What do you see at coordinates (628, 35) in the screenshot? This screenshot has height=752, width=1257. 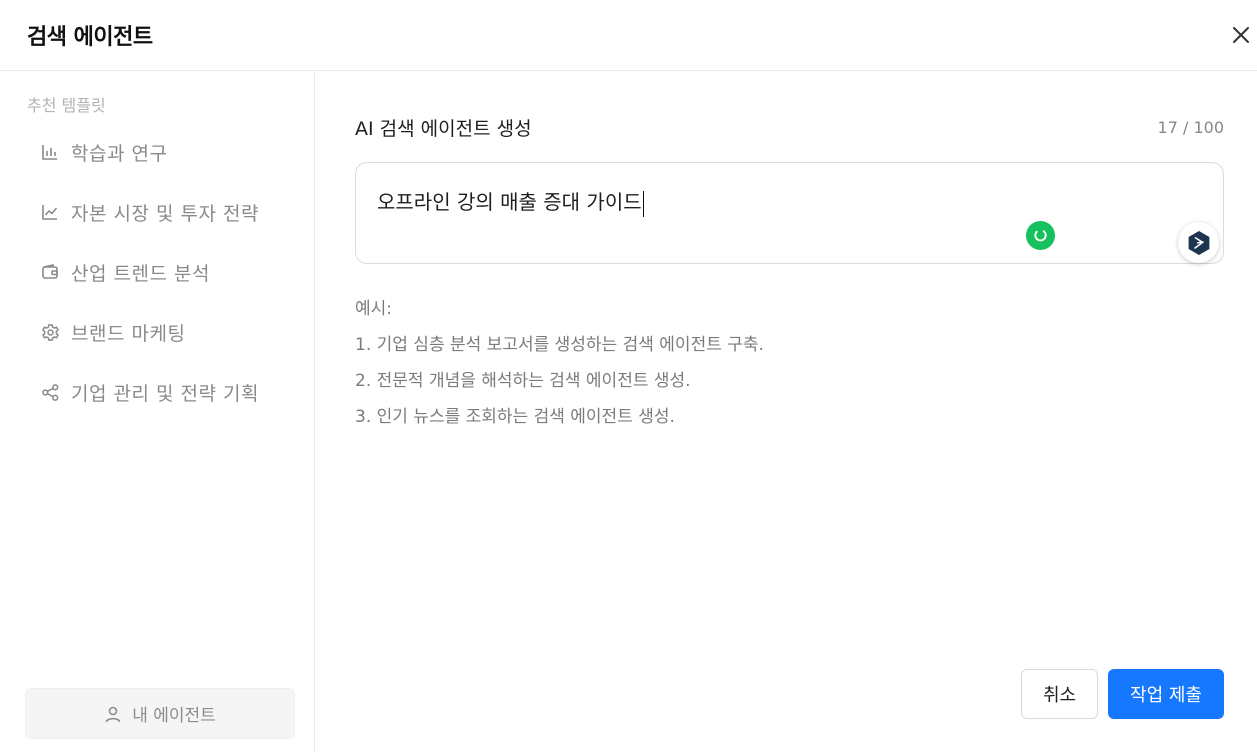 I see `dialog-header: 검색 에이전트` at bounding box center [628, 35].